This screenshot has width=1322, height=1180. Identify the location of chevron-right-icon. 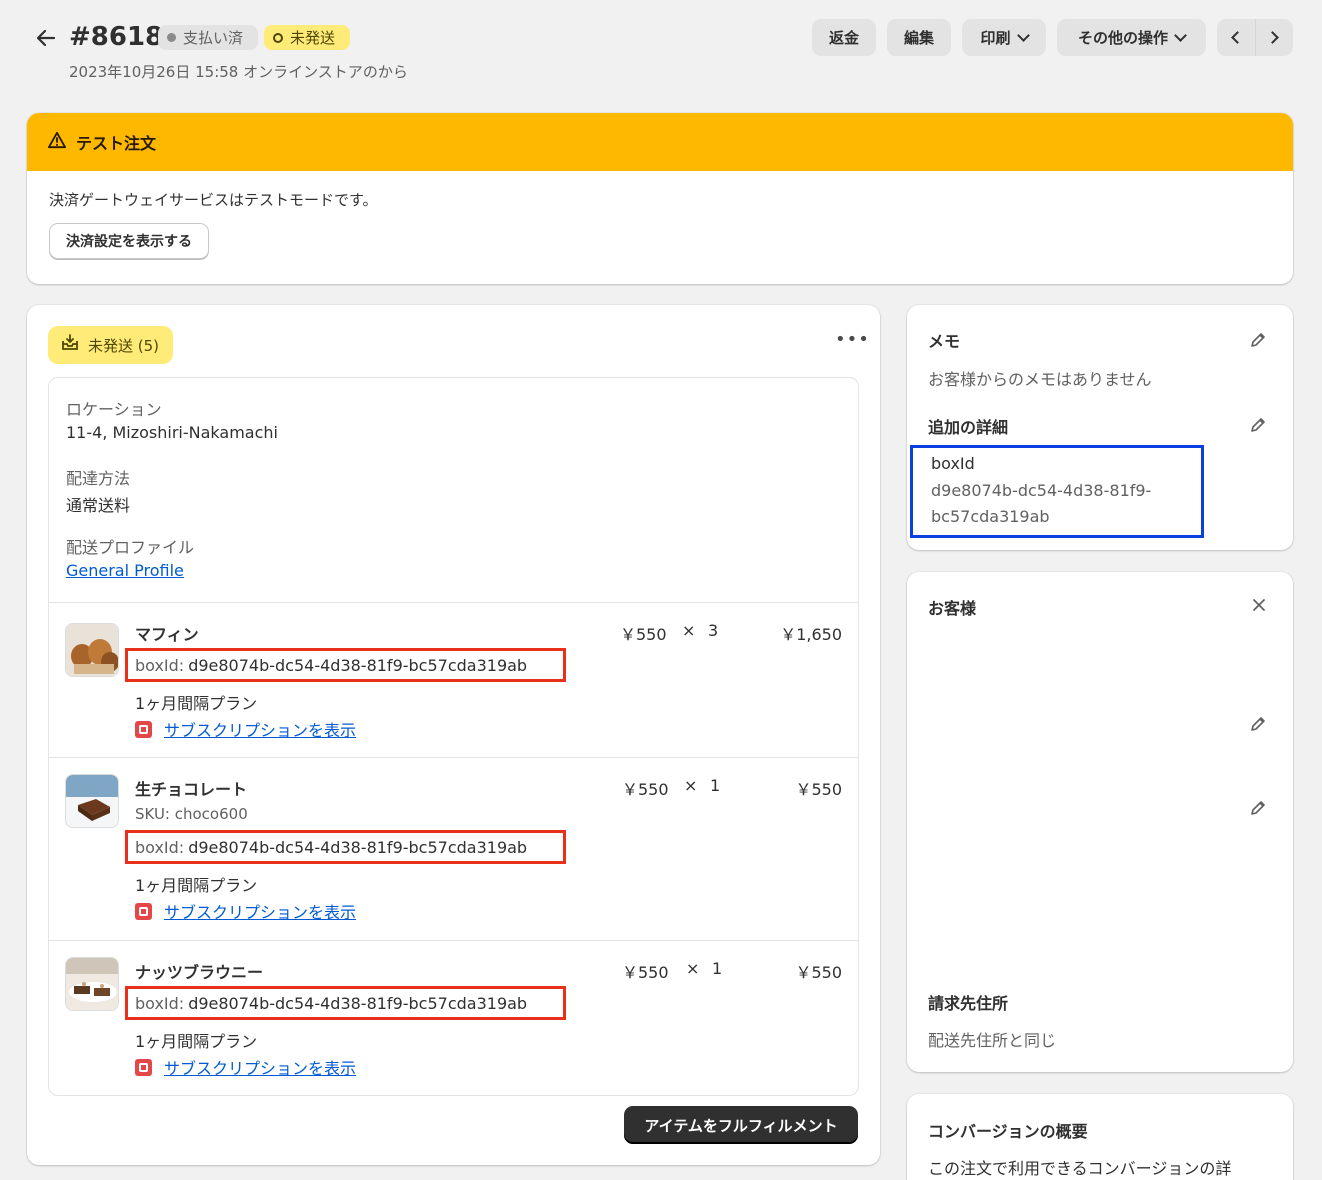
(1275, 37).